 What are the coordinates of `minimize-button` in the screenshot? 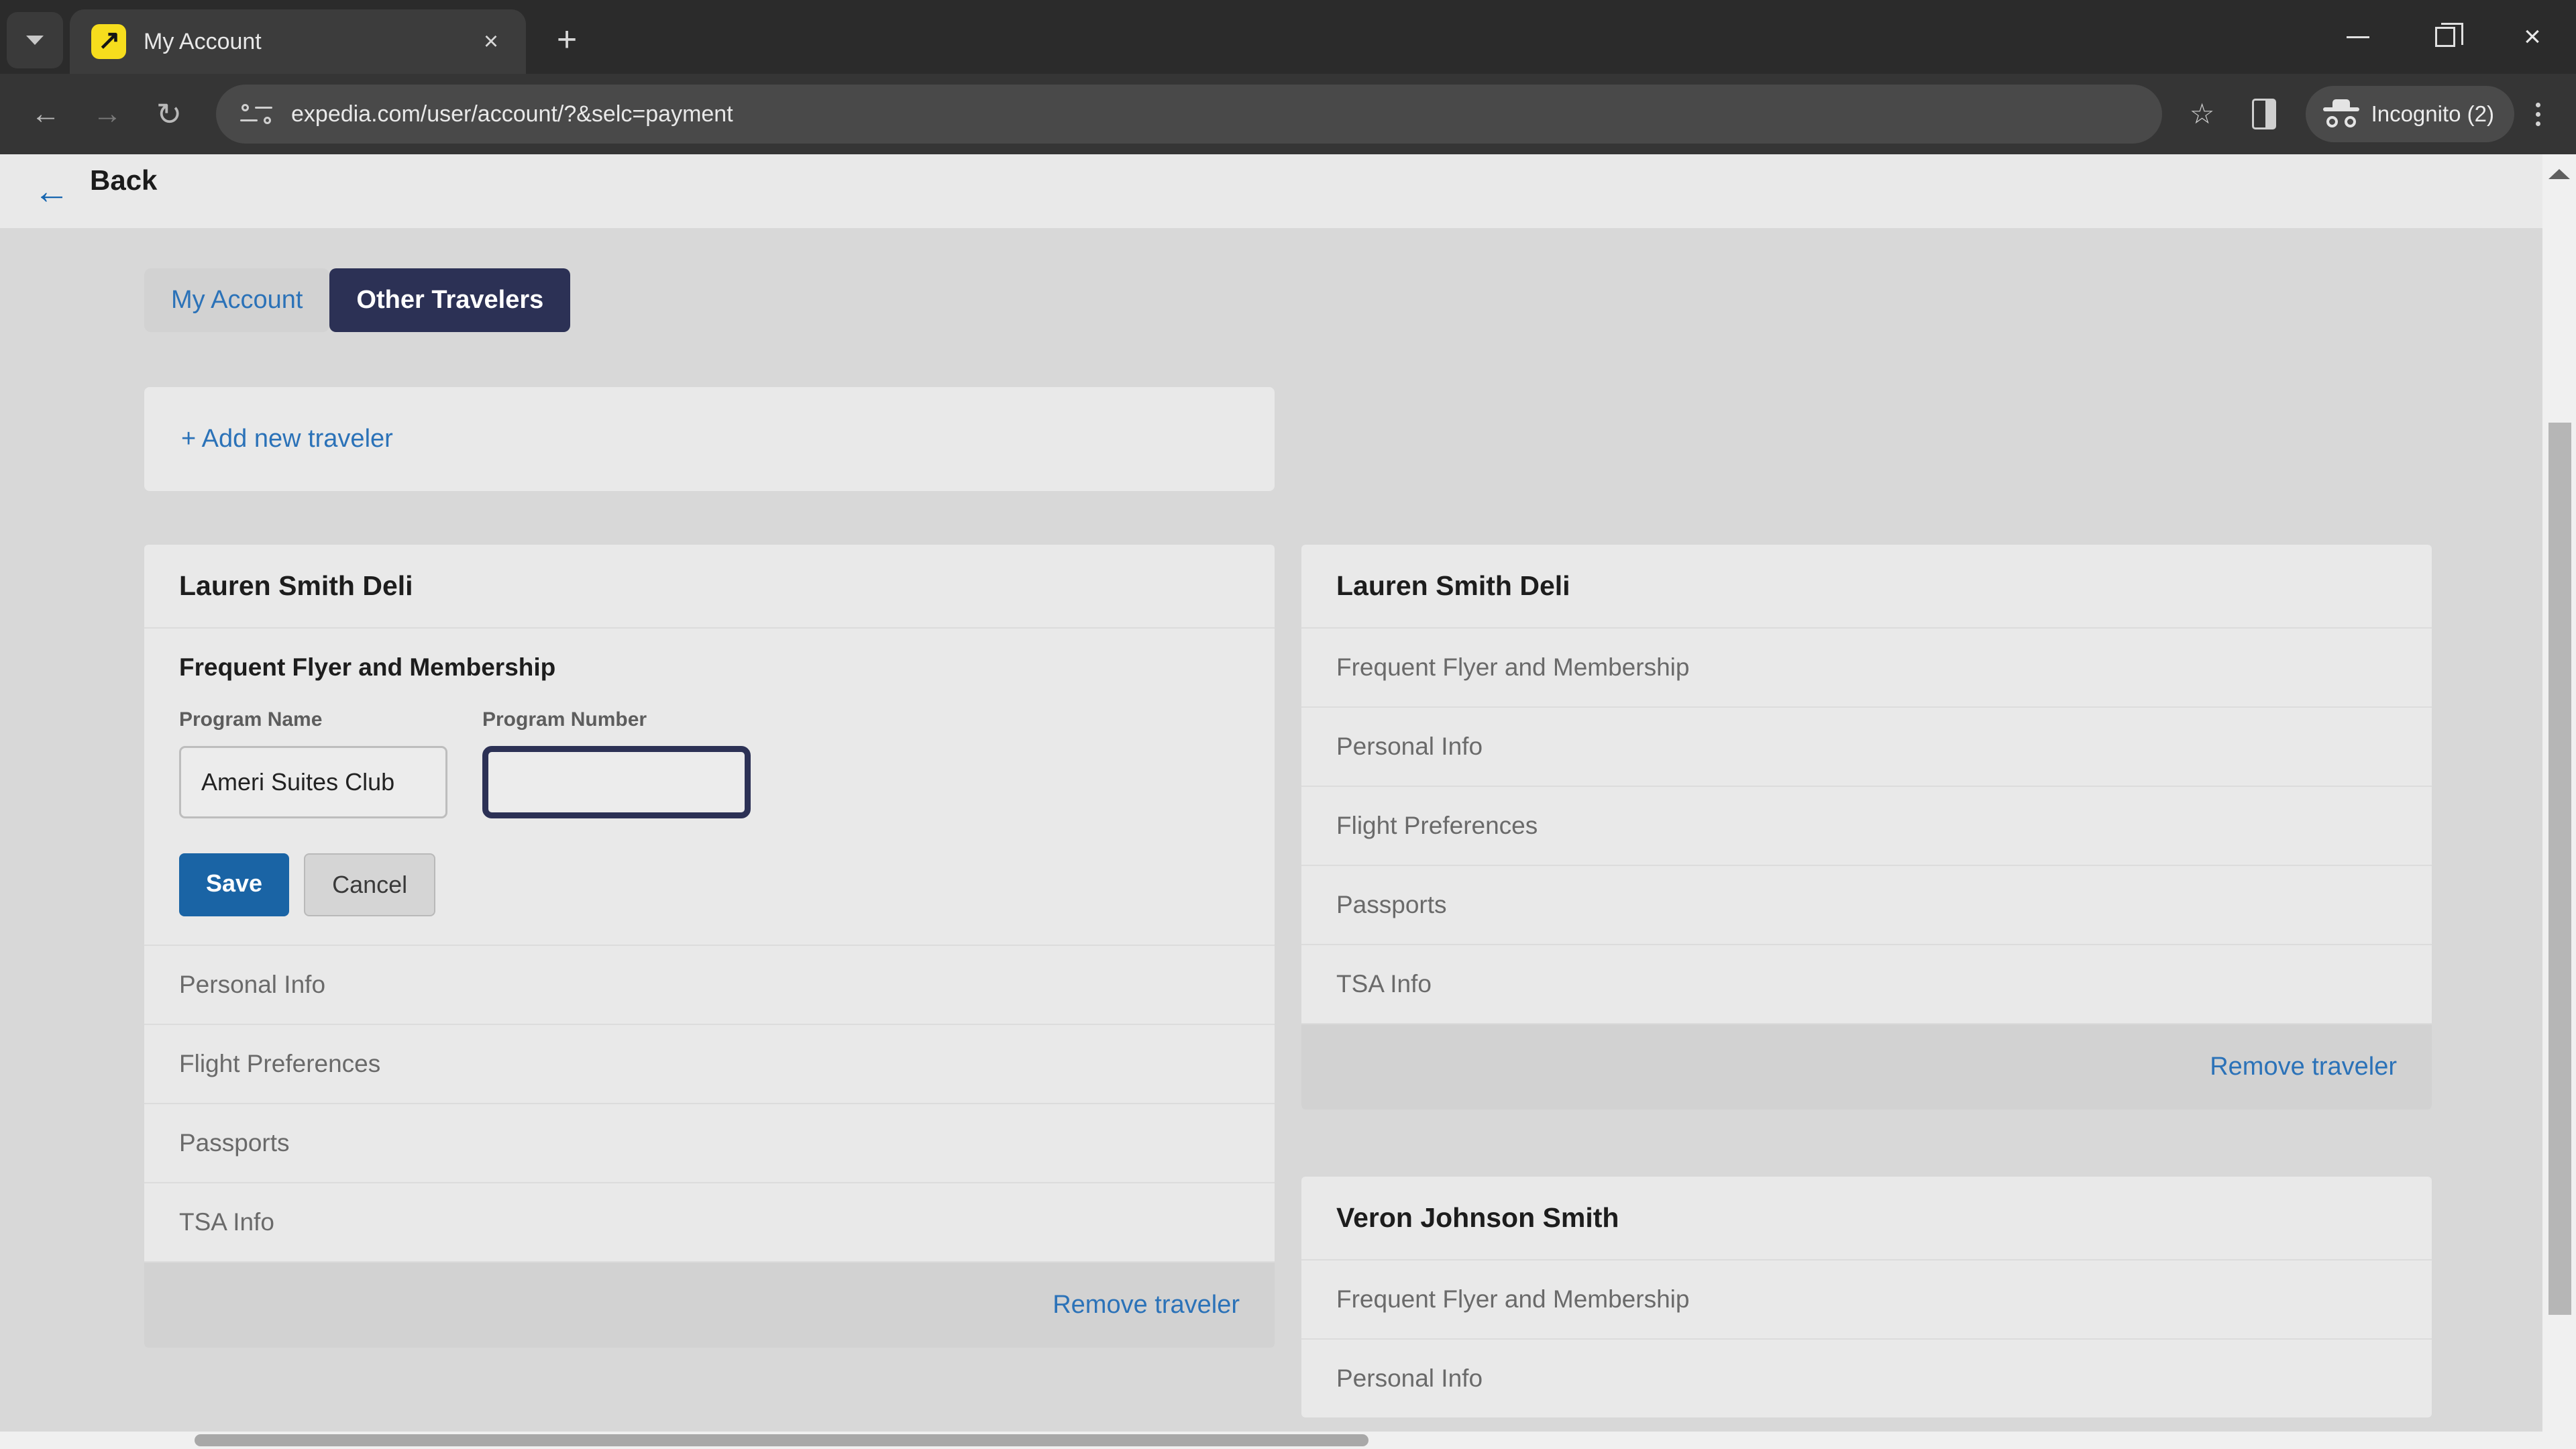 It's located at (2358, 37).